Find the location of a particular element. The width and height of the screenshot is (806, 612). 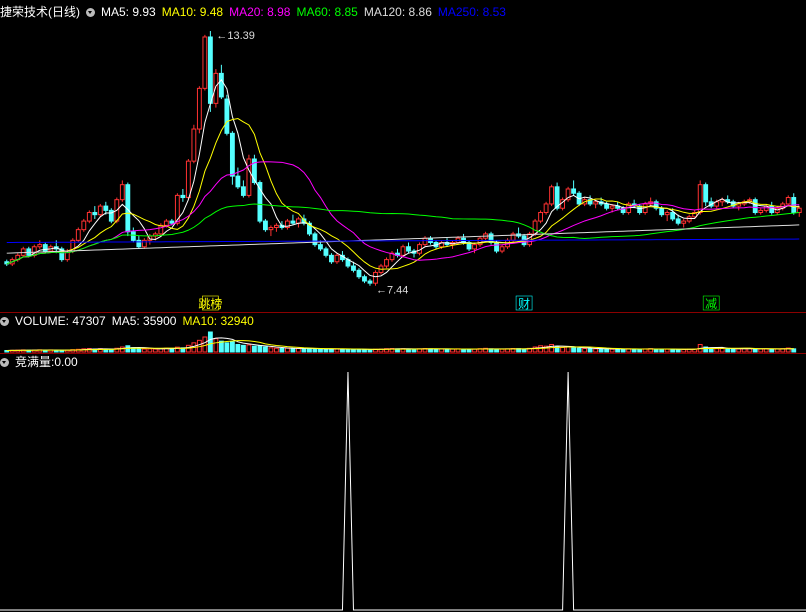

low-price-label: ←7.44 is located at coordinates (392, 291).